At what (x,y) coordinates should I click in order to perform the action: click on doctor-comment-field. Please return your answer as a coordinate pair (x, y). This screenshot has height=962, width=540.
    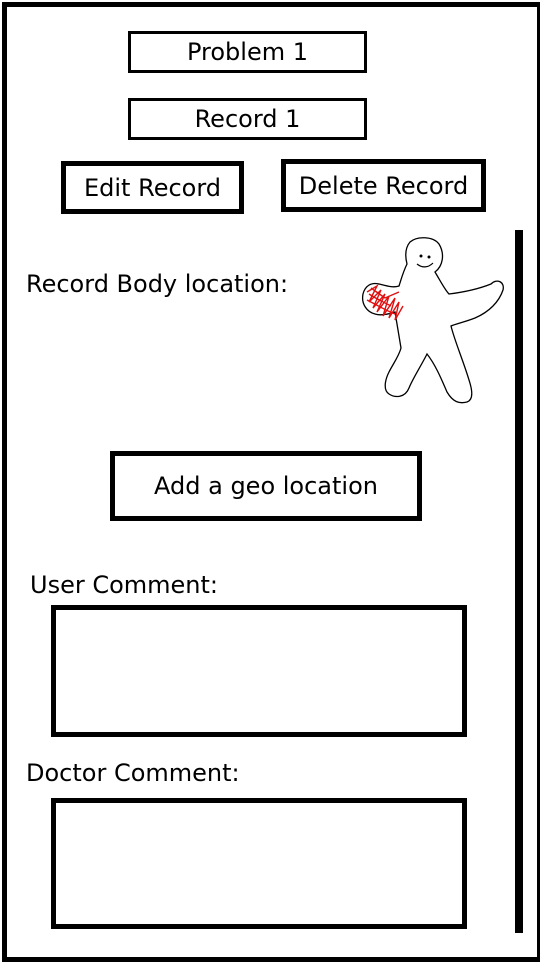
    Looking at the image, I should click on (259, 863).